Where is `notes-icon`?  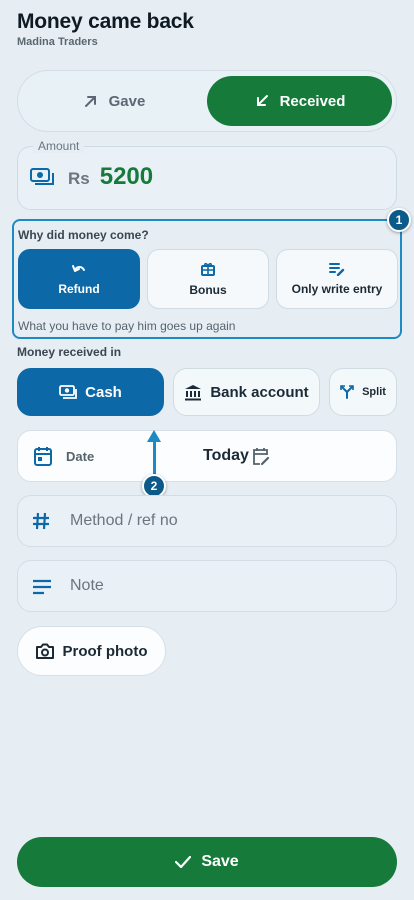 notes-icon is located at coordinates (42, 587).